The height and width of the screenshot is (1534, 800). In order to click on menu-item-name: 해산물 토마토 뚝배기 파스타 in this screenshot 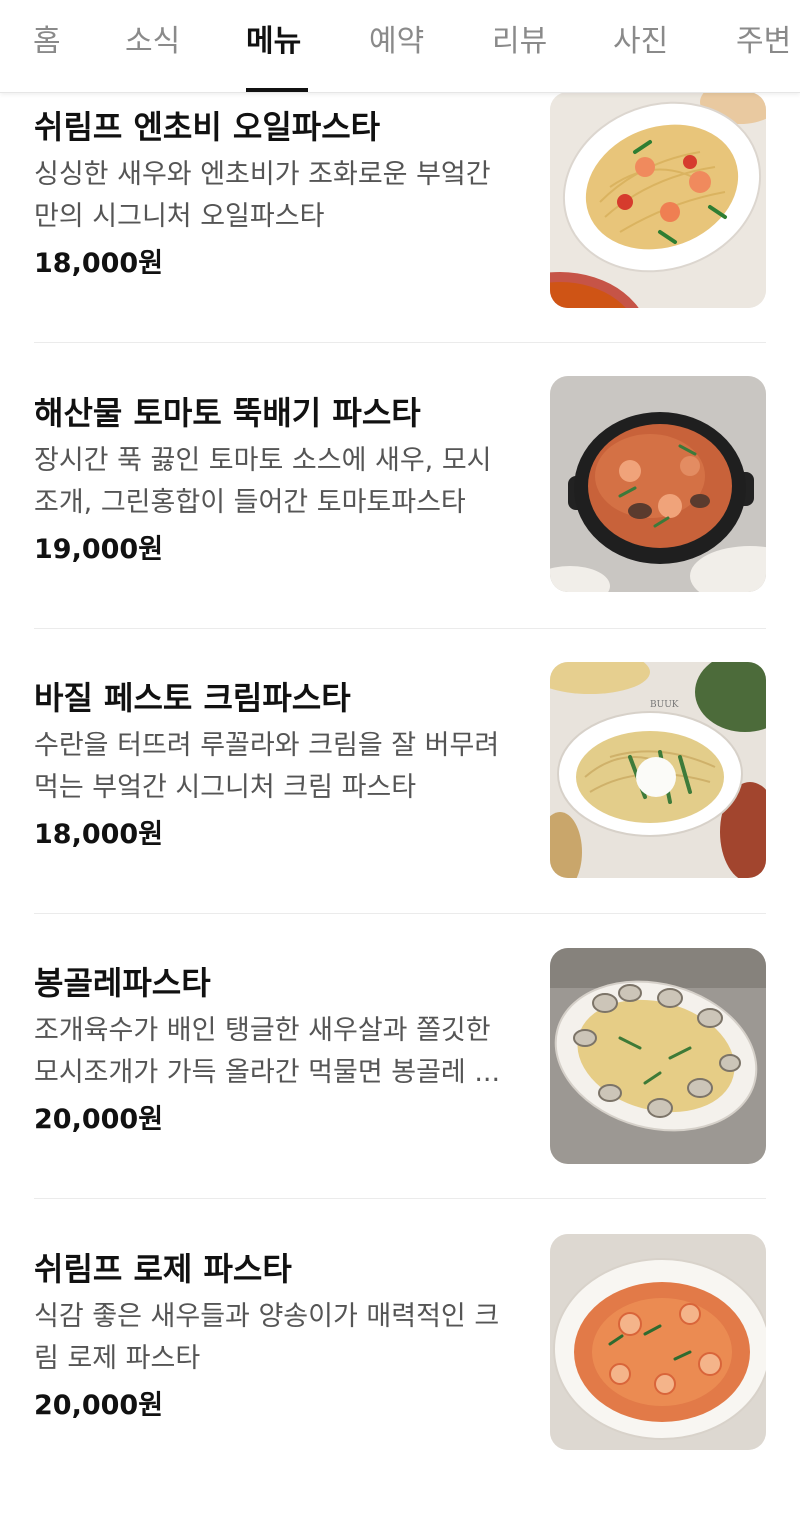, I will do `click(227, 413)`.